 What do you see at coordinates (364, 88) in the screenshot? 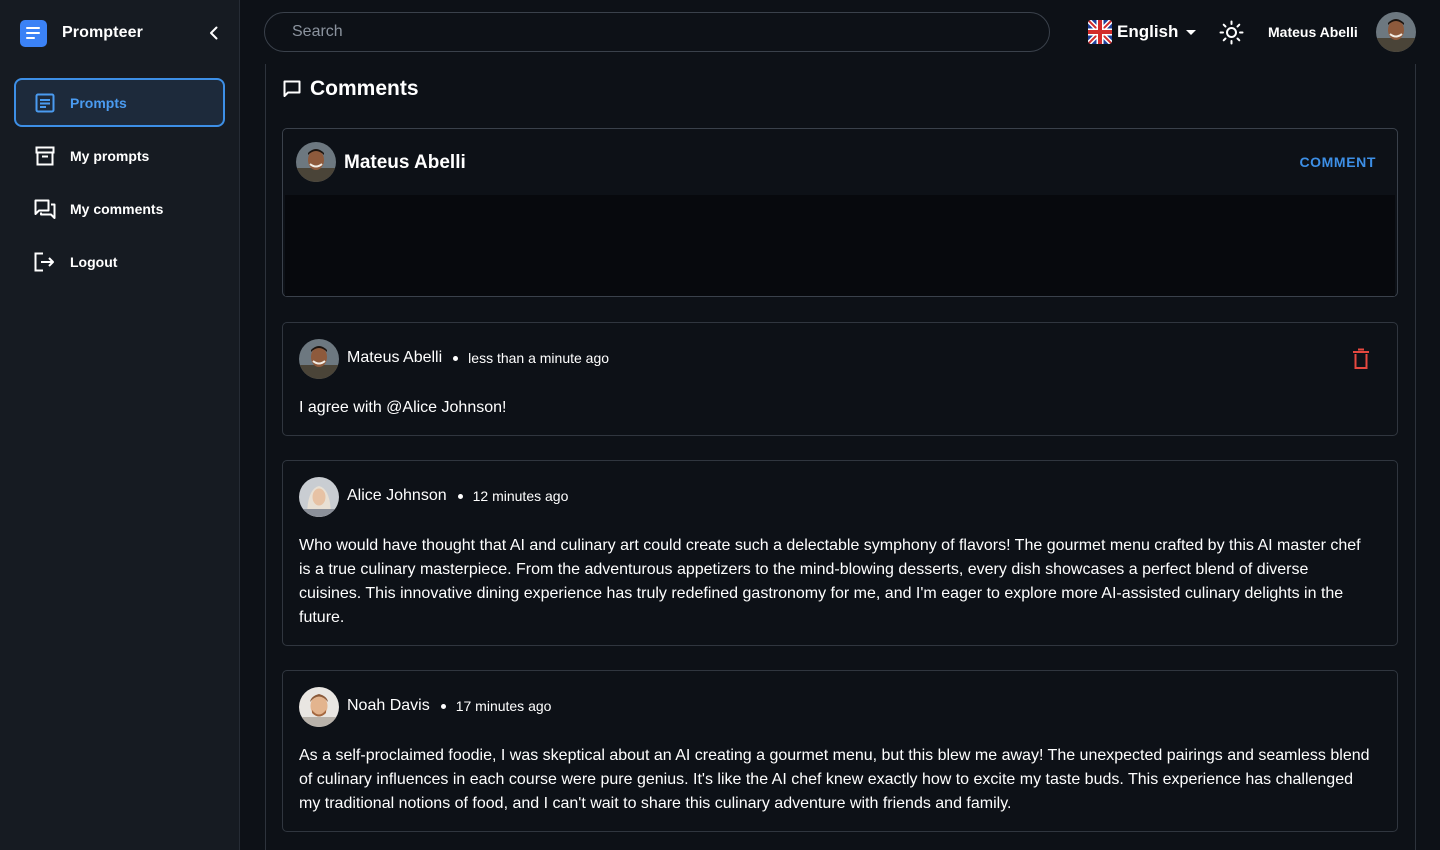
I see `comments-title: Comments` at bounding box center [364, 88].